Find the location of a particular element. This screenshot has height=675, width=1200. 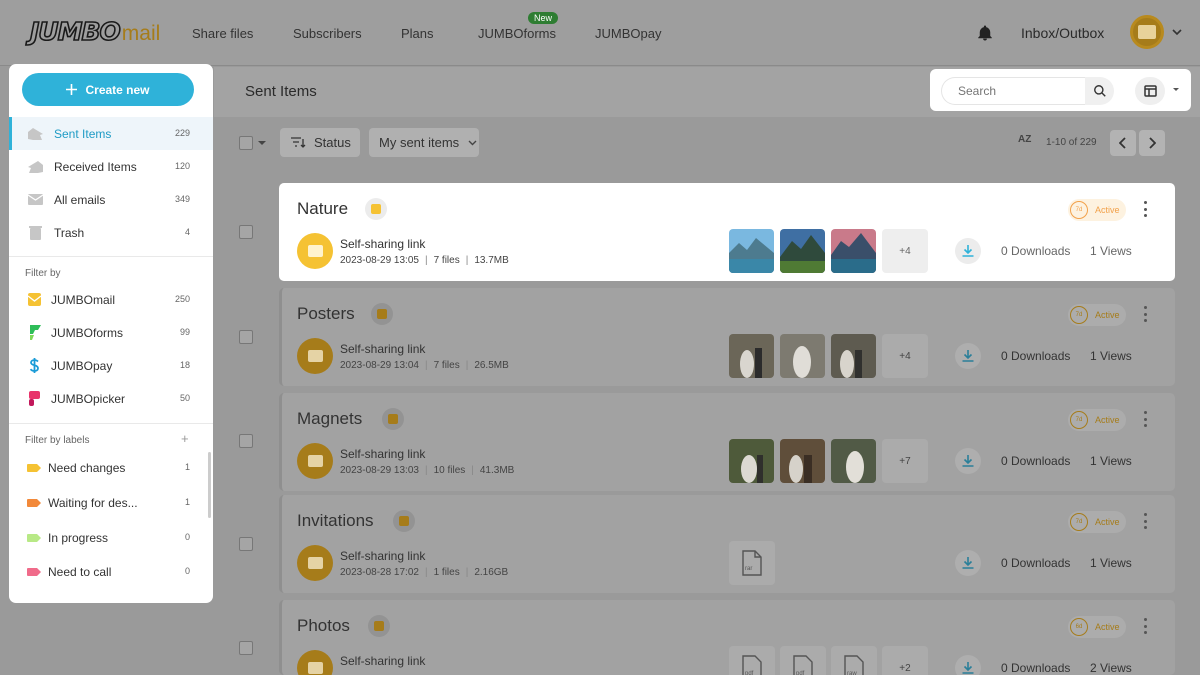

plus-icon is located at coordinates (72, 89).